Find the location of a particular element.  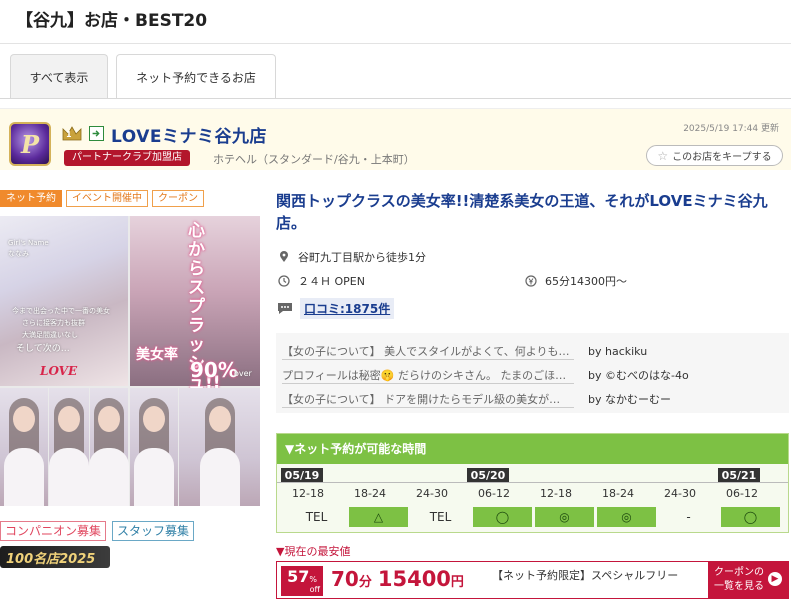

arrow-right-icon: ▶ is located at coordinates (775, 579).